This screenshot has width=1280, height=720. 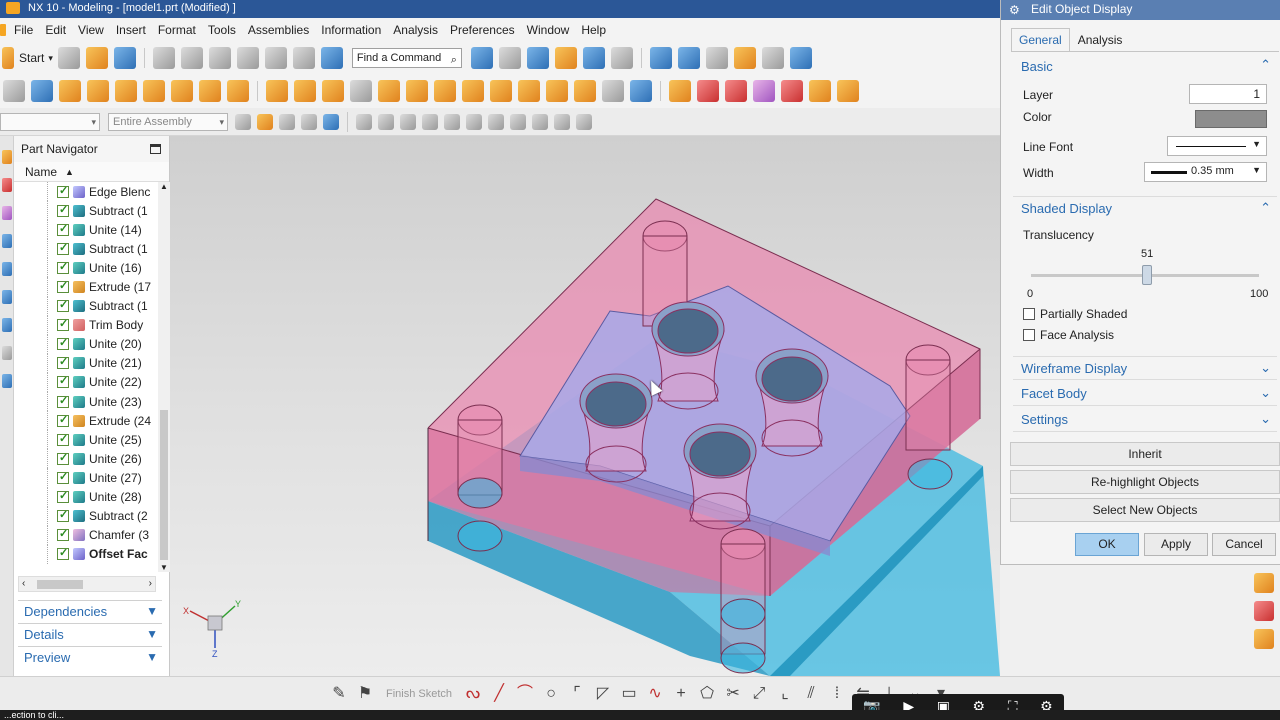 What do you see at coordinates (98, 91) in the screenshot?
I see `hole-icon` at bounding box center [98, 91].